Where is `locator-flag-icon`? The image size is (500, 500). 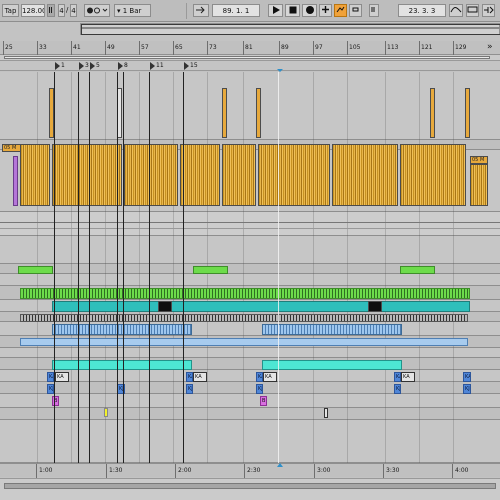
locator-flag-icon is located at coordinates (92, 65).